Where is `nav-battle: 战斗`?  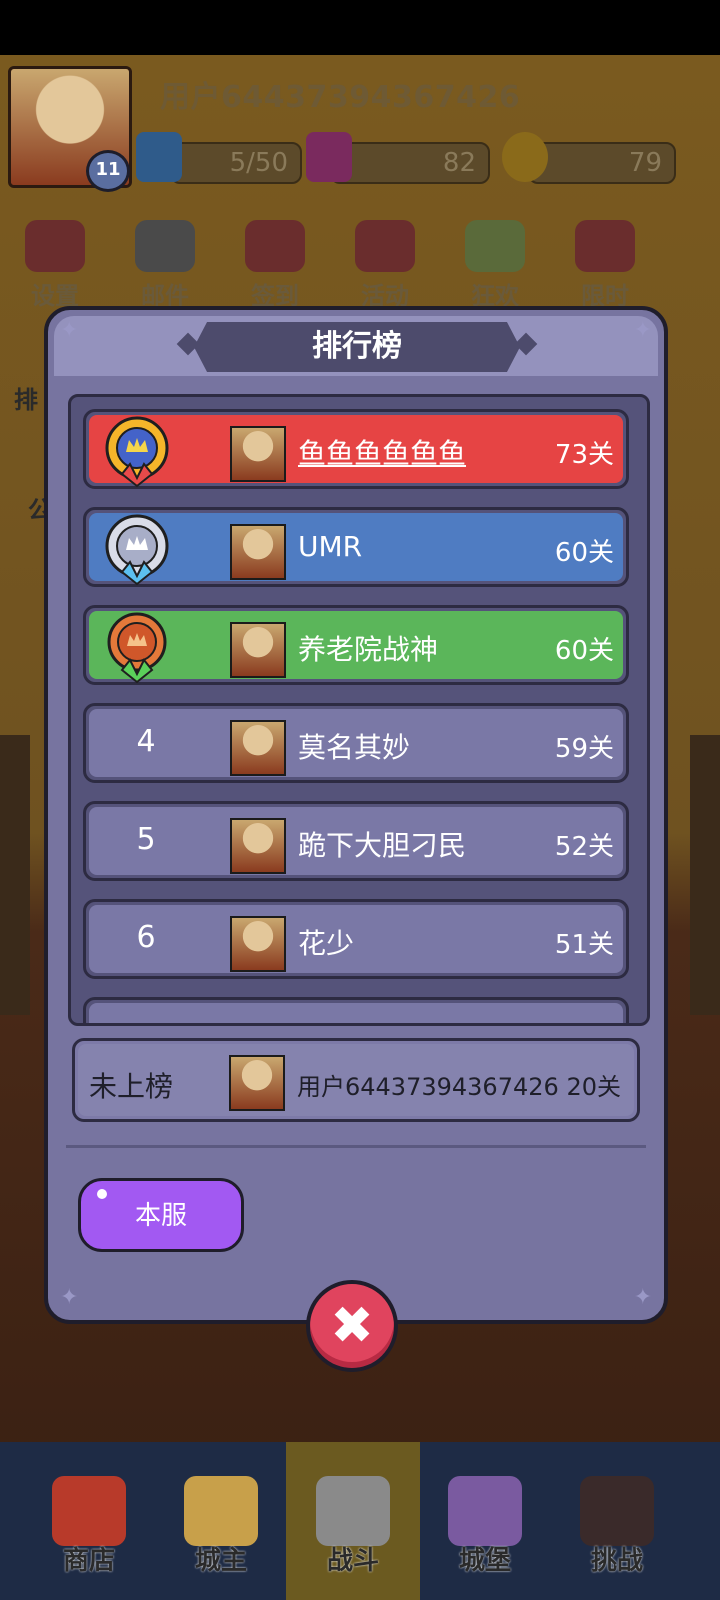 nav-battle: 战斗 is located at coordinates (353, 1521).